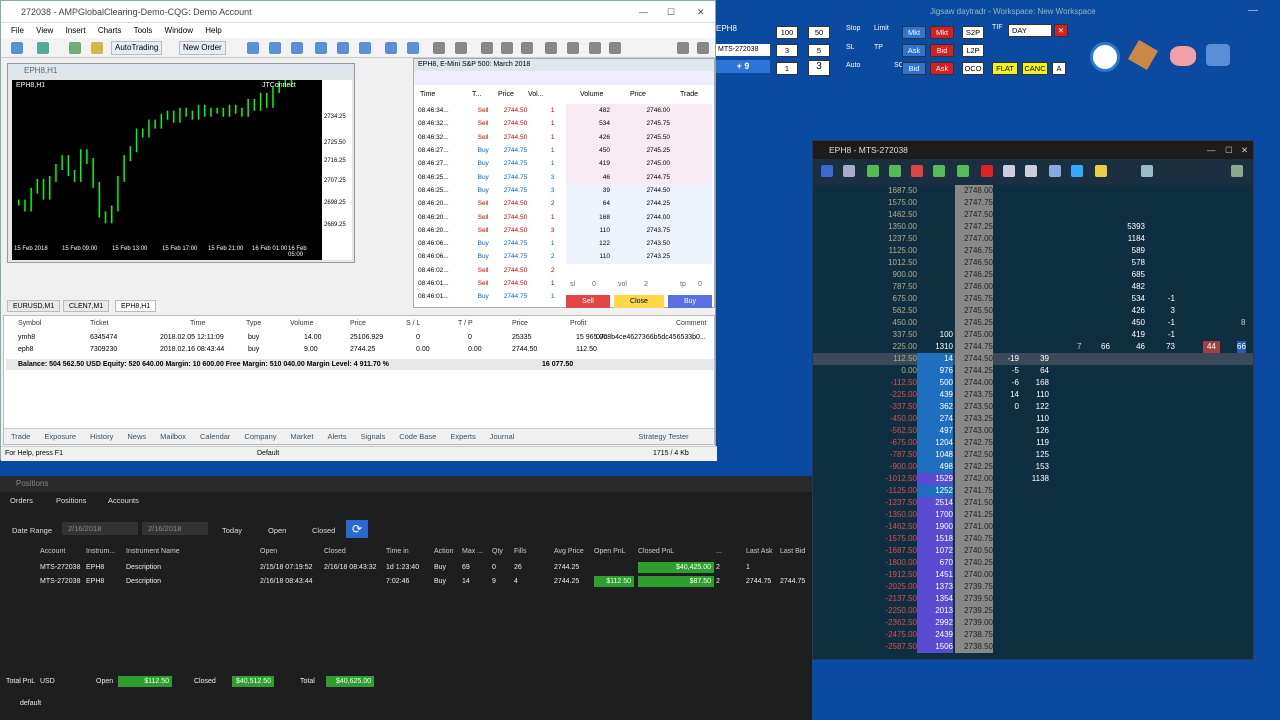 This screenshot has width=1280, height=720. I want to click on ladder-row: -1012.50 1529 2742.00 1138, so click(1033, 479).